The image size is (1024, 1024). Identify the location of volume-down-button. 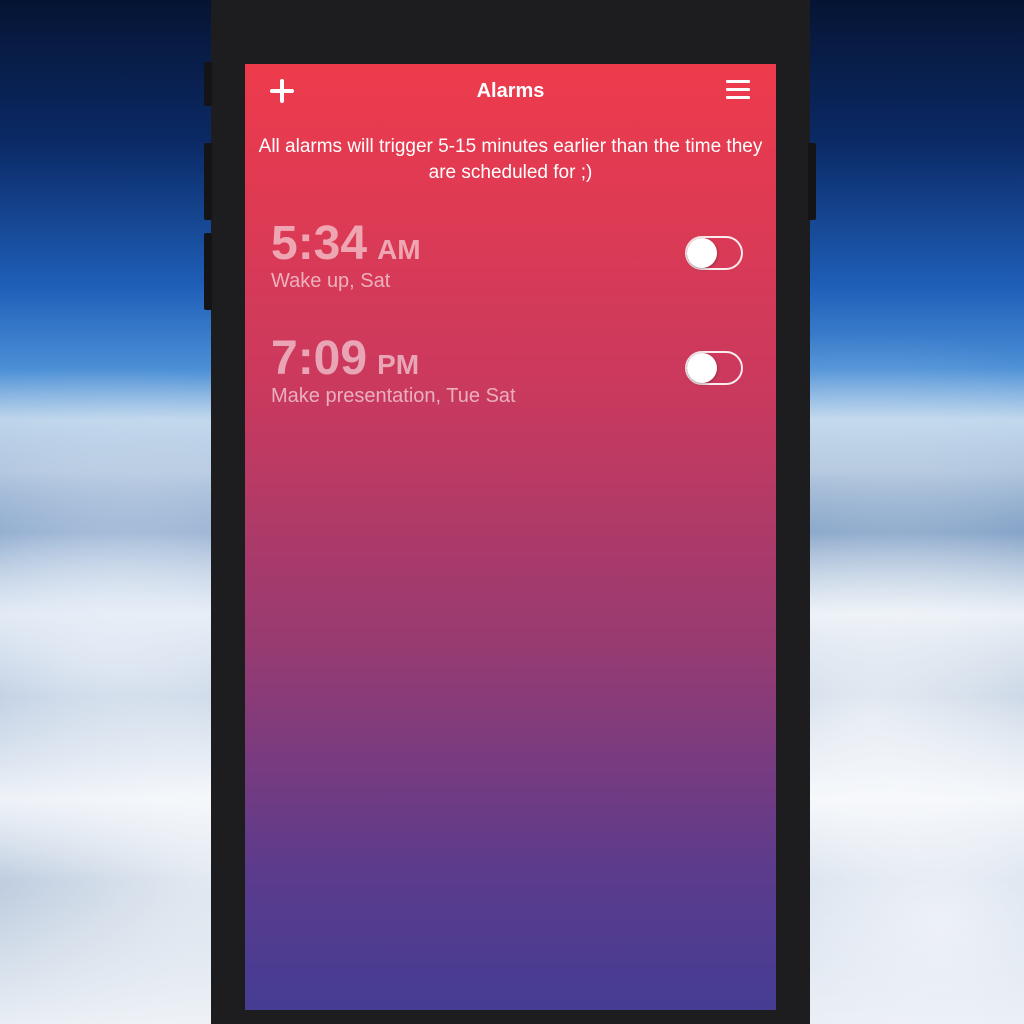
(208, 271).